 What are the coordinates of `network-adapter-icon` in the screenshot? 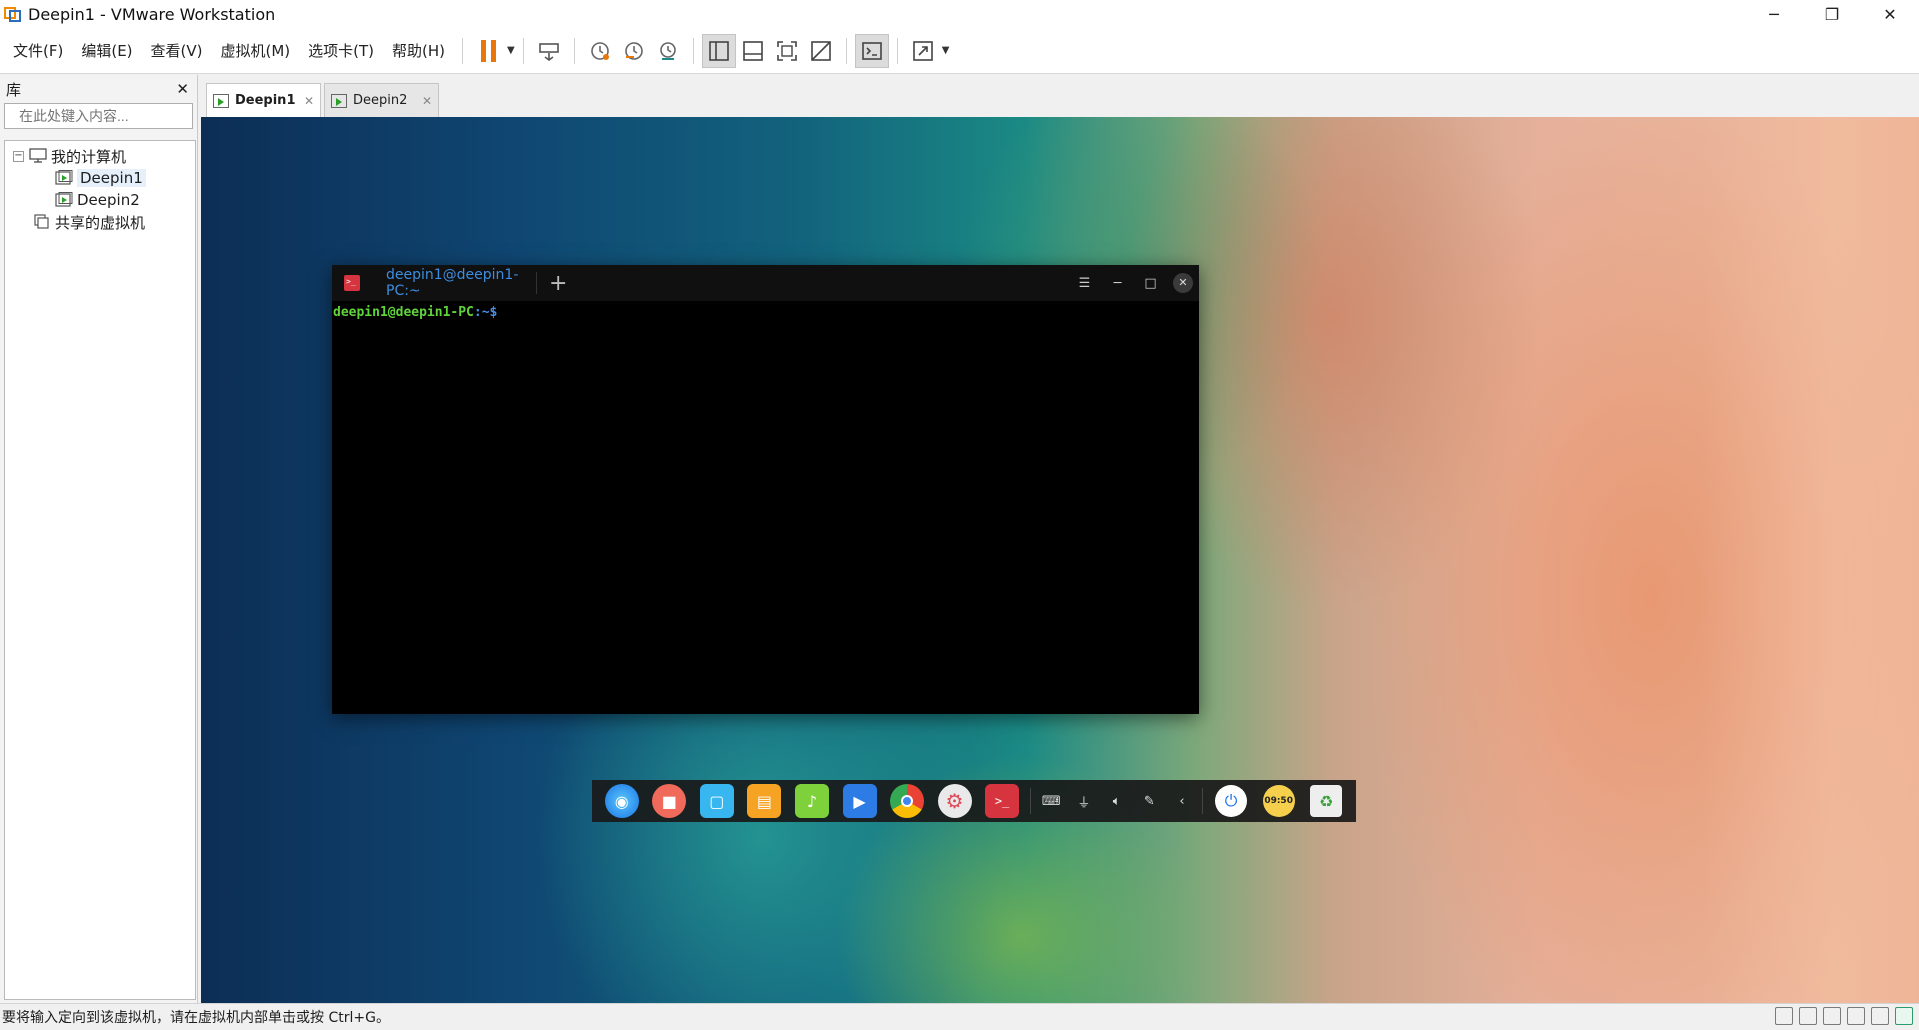 It's located at (1832, 1016).